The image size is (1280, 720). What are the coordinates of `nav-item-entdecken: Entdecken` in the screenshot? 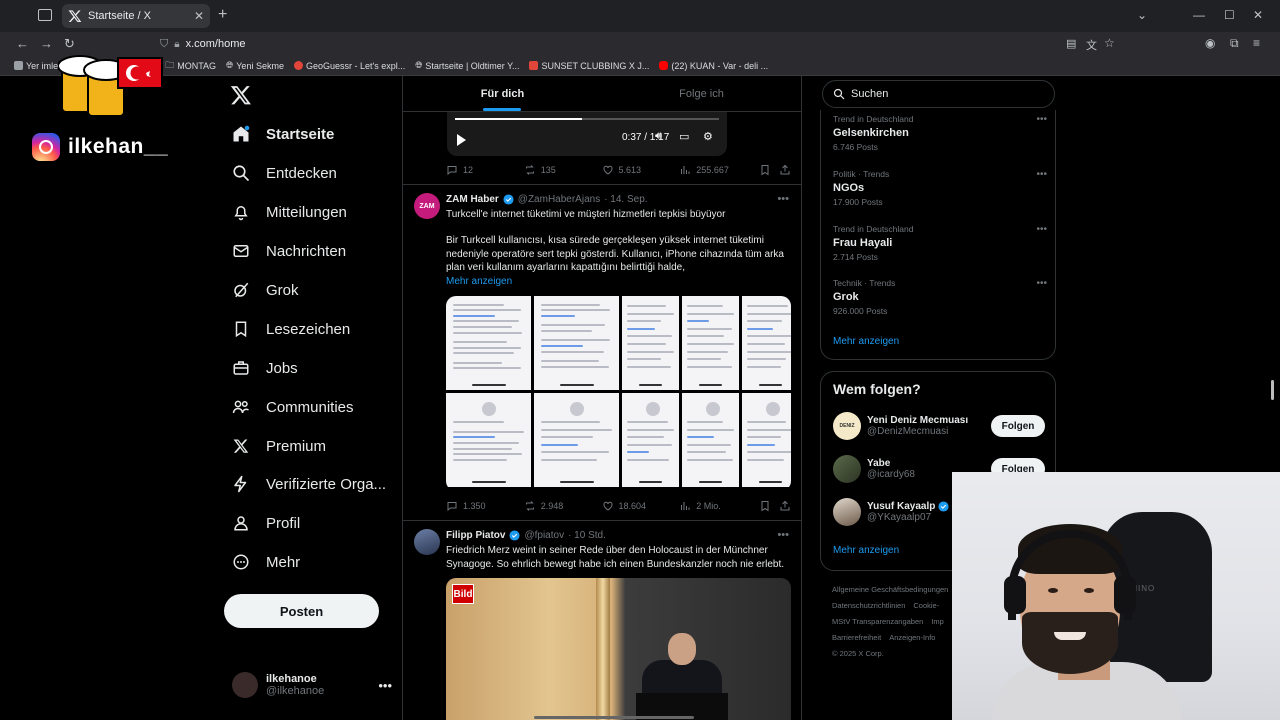 It's located at (283, 173).